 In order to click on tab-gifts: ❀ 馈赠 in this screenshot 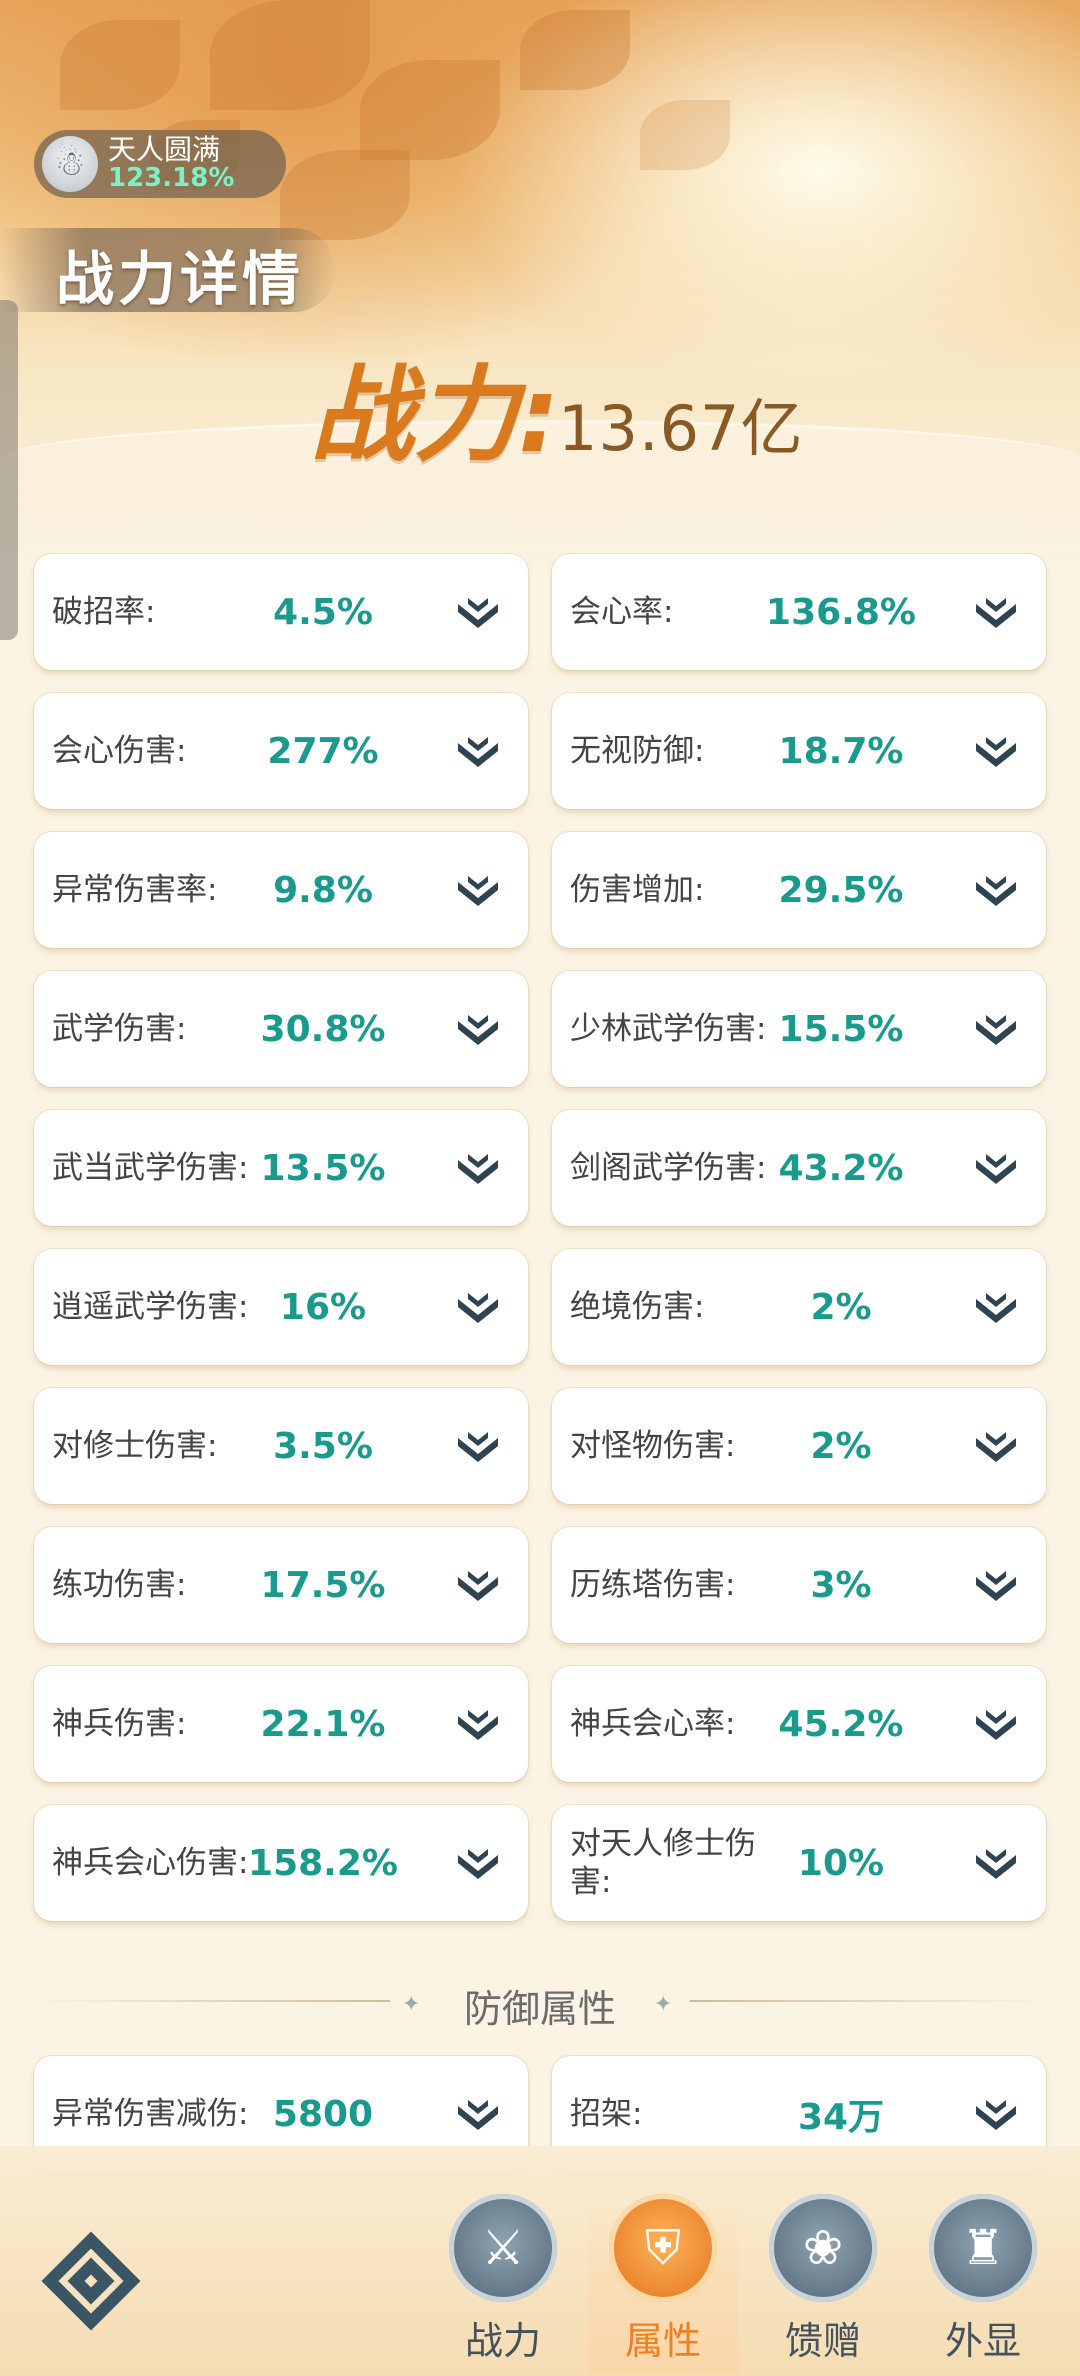, I will do `click(823, 2284)`.